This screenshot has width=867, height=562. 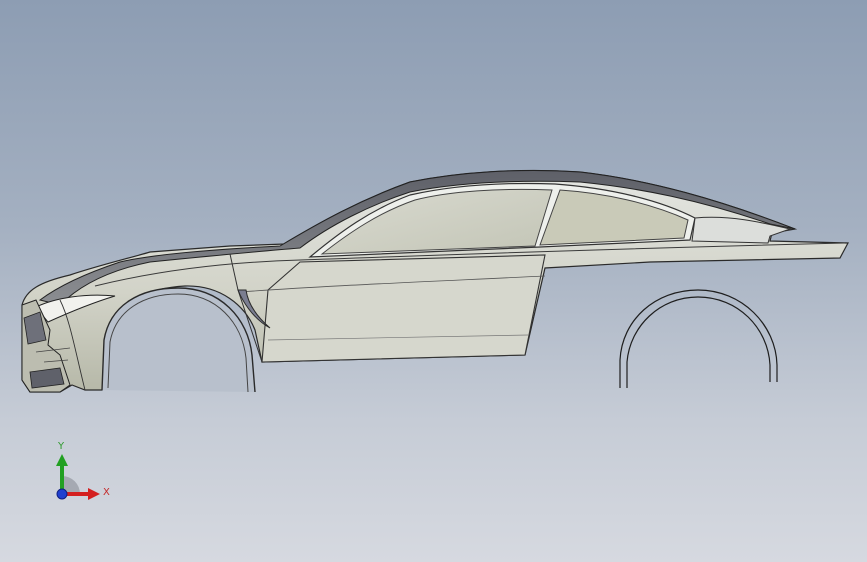 What do you see at coordinates (403, 308) in the screenshot?
I see `door-panel` at bounding box center [403, 308].